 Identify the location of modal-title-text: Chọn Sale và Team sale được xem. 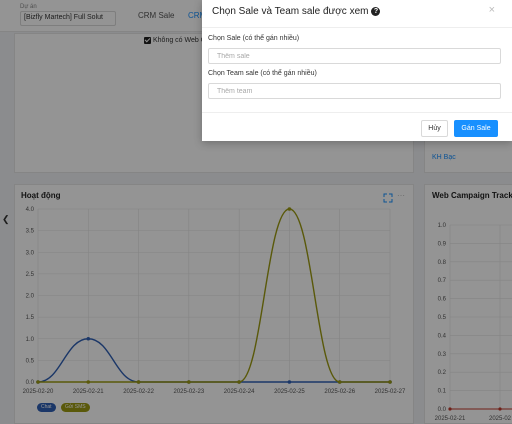
(290, 11).